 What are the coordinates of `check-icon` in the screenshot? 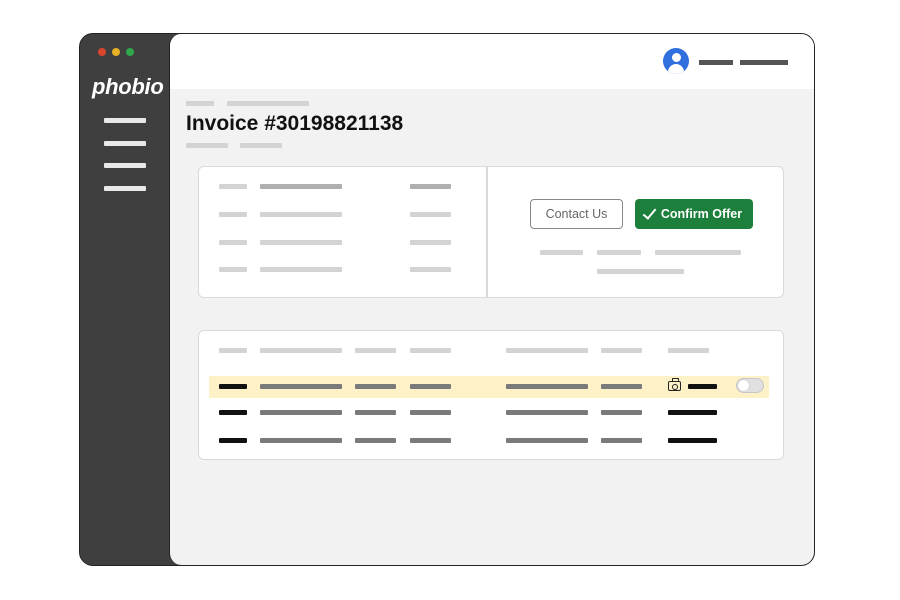 It's located at (649, 212).